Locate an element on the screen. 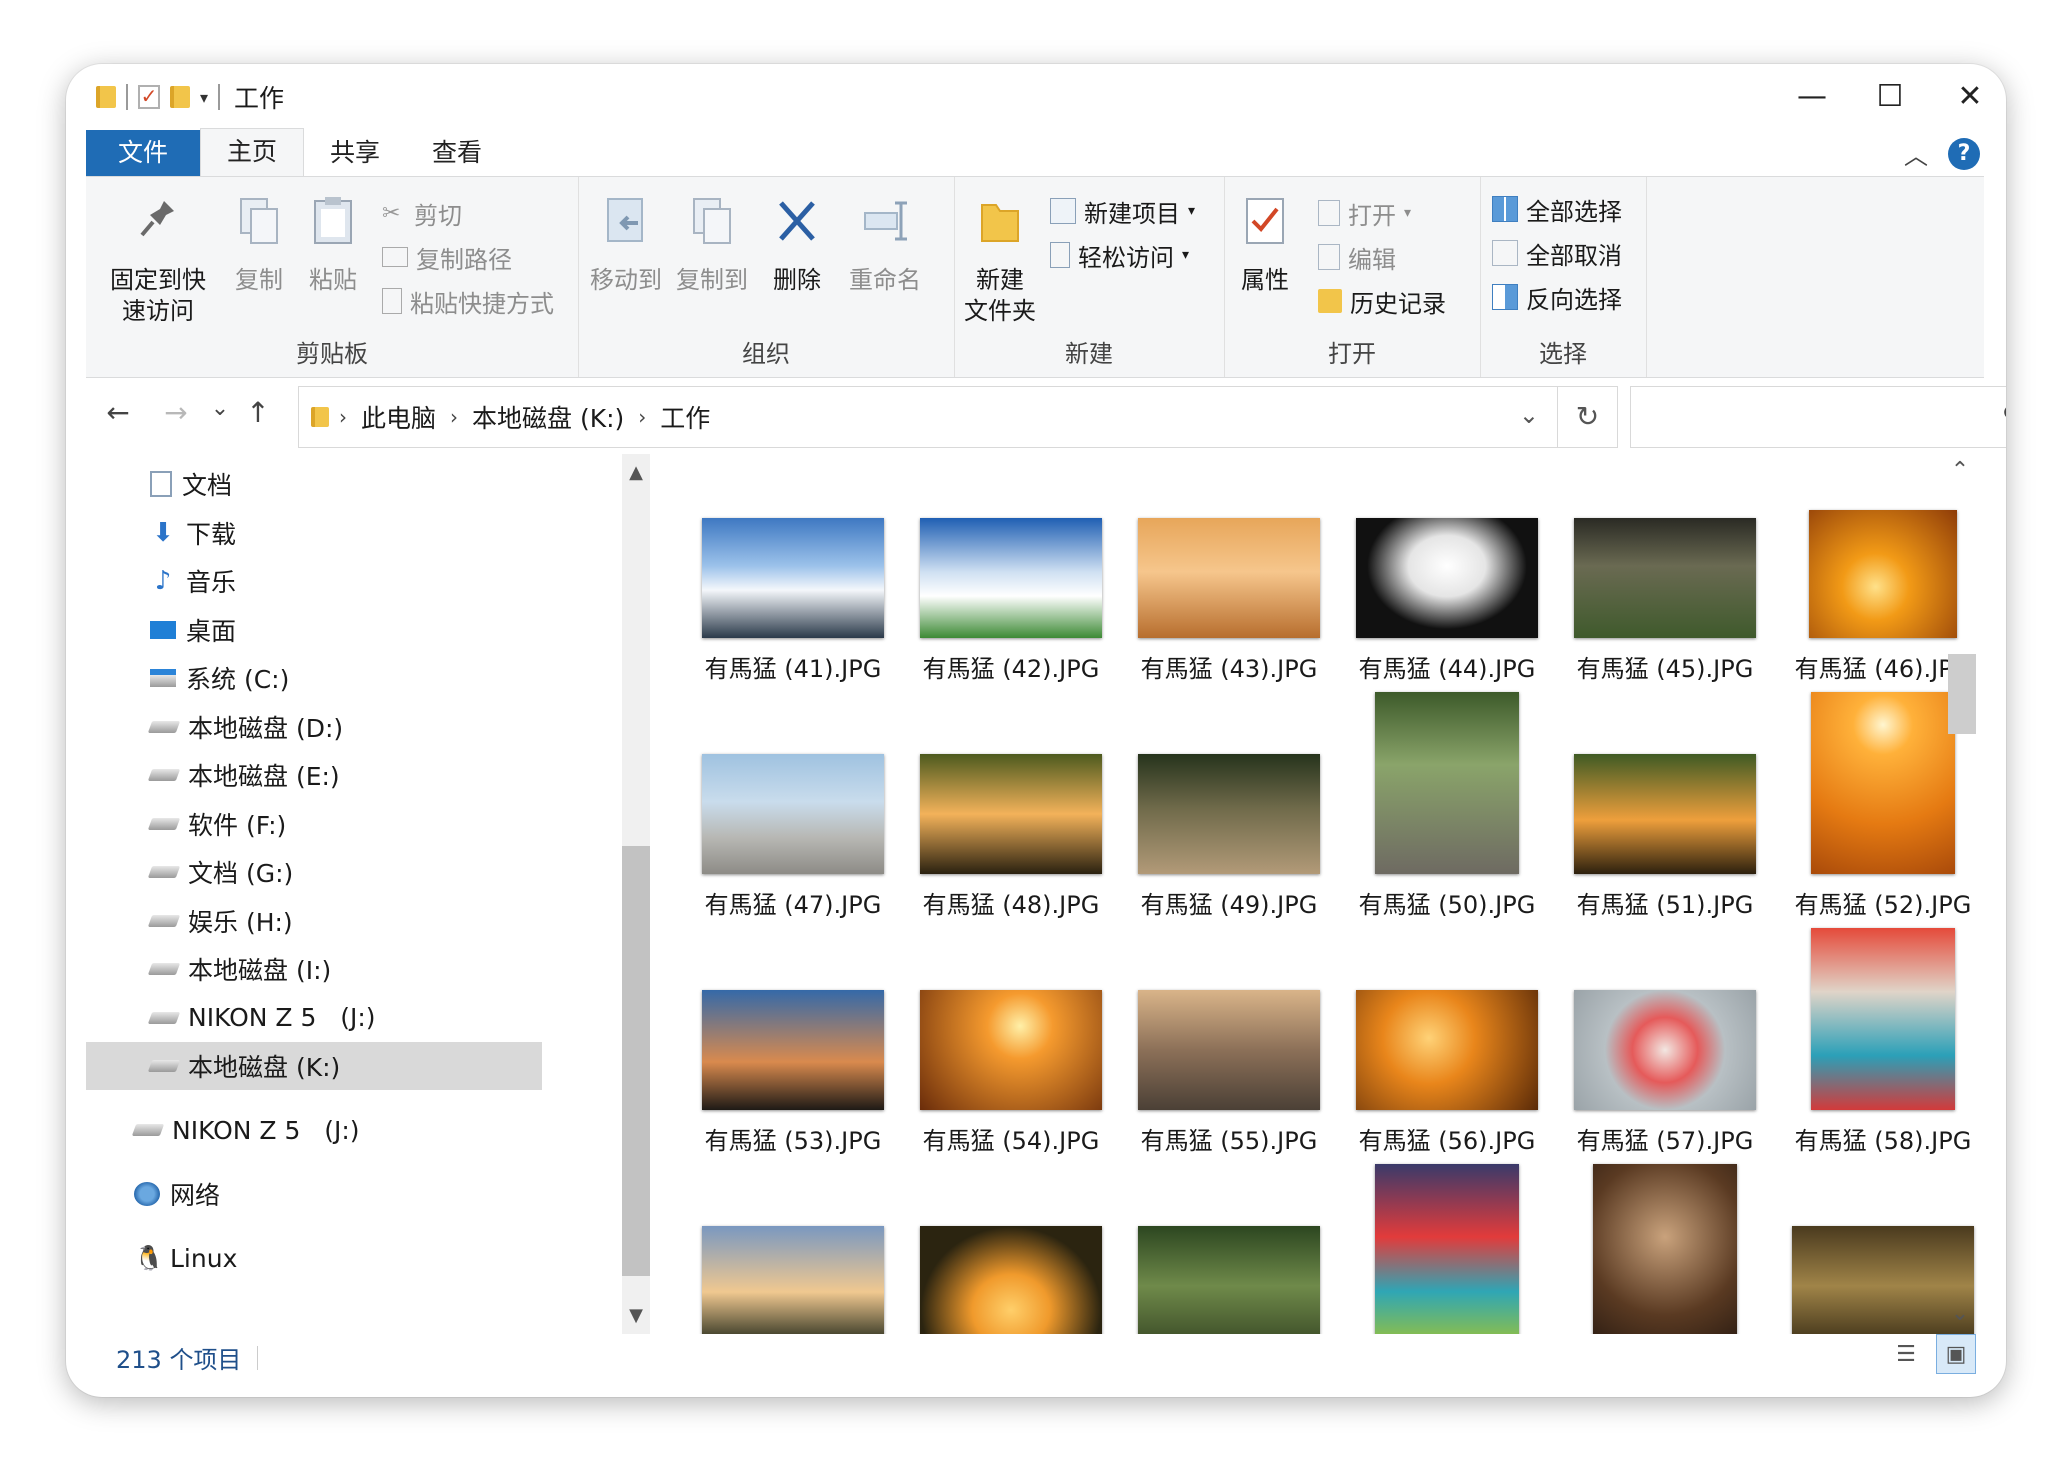  breadcrumb-this-pc: 此电脑 is located at coordinates (398, 417).